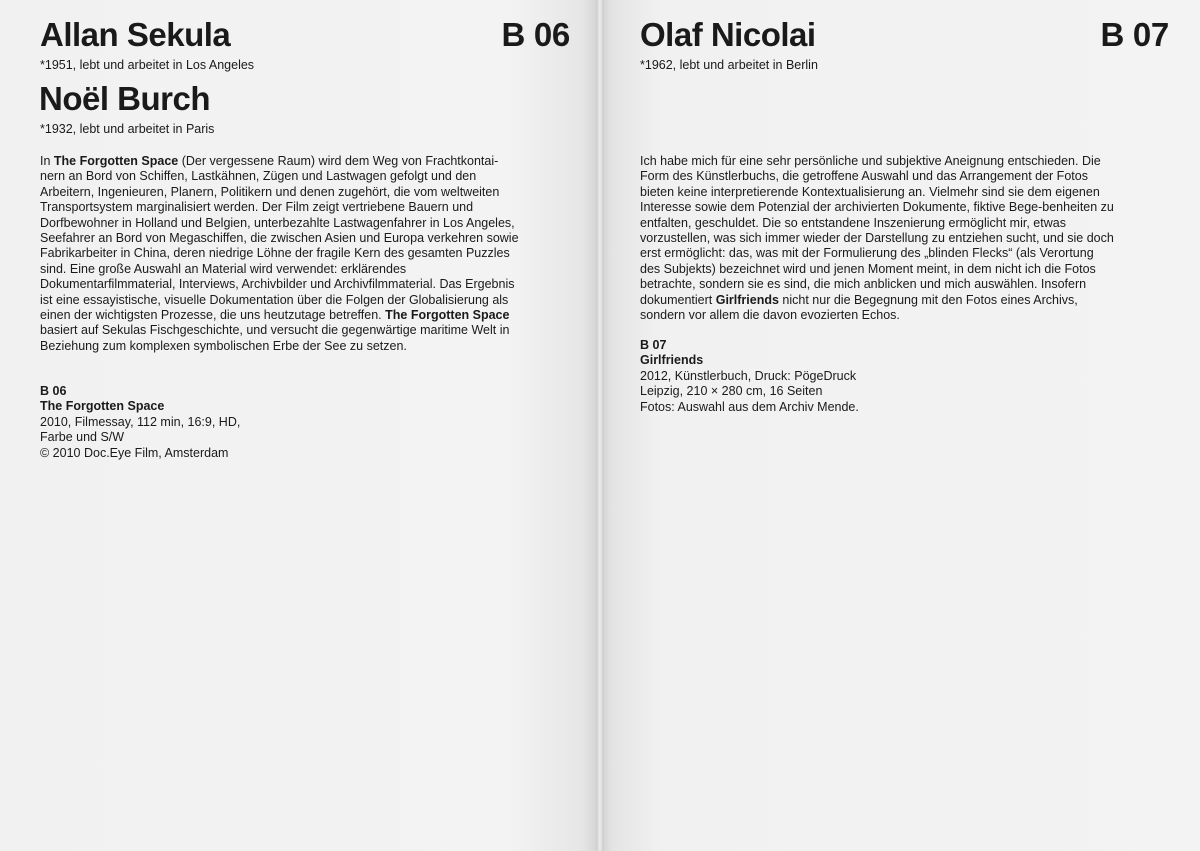 The height and width of the screenshot is (851, 1200). I want to click on artist-name-allan-sekula: Allan Sekula, so click(135, 34).